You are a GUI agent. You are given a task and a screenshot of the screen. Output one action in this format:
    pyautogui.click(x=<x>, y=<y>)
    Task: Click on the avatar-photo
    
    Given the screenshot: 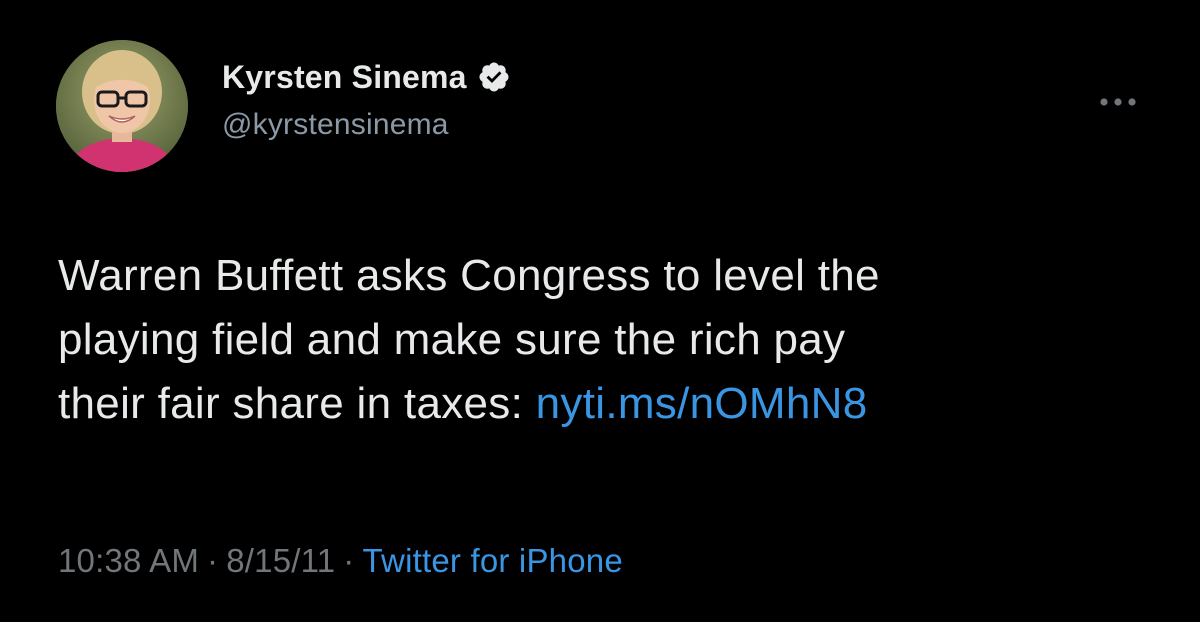 What is the action you would take?
    pyautogui.click(x=122, y=106)
    